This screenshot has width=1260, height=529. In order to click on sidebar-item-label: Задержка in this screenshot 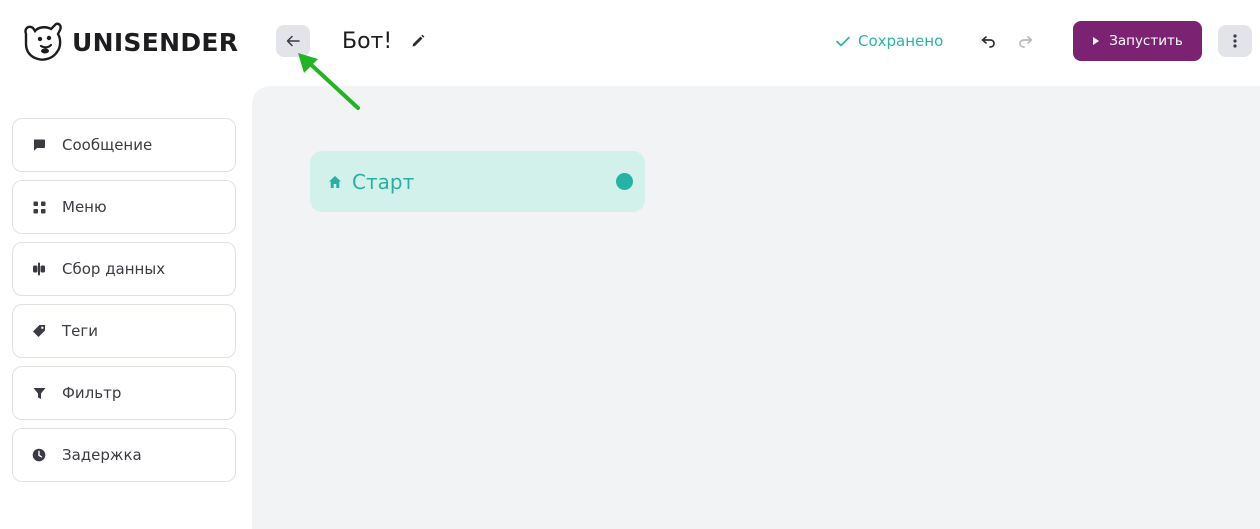, I will do `click(102, 455)`.